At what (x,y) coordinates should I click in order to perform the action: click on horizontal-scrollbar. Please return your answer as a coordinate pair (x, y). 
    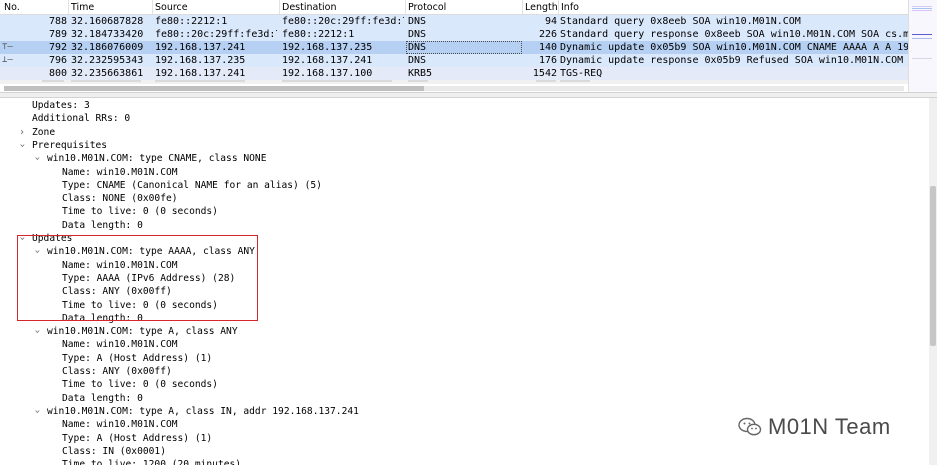
    Looking at the image, I should click on (454, 88).